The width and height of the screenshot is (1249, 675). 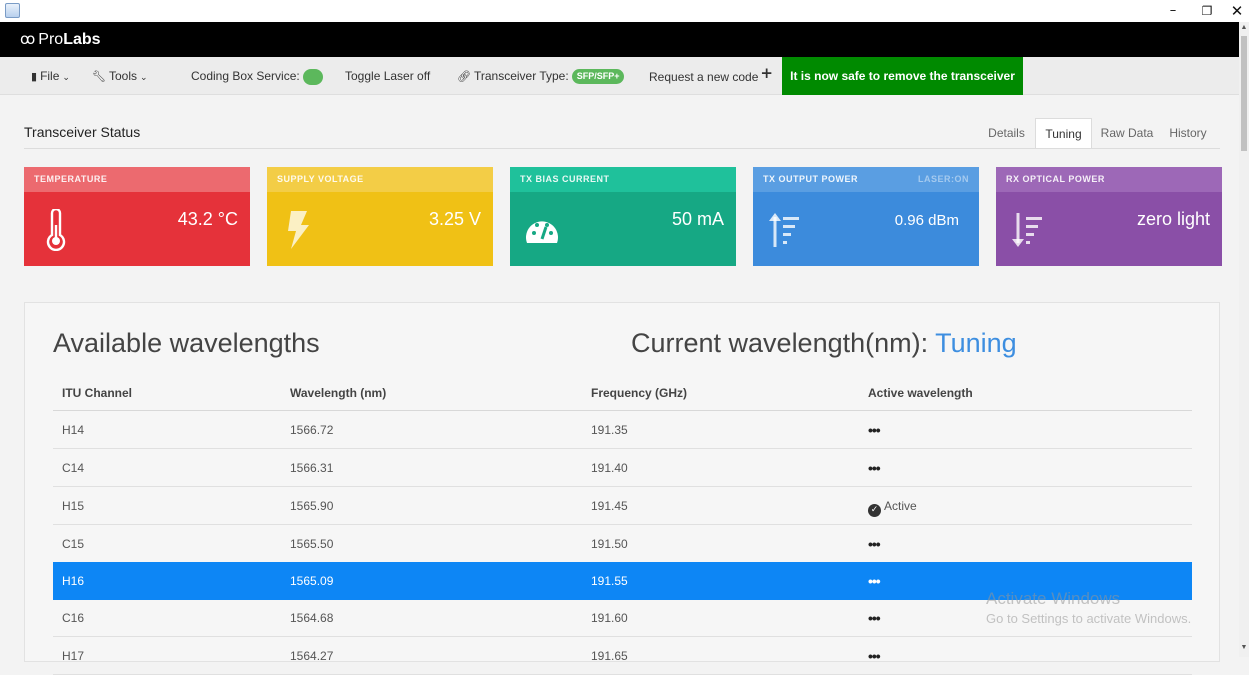 What do you see at coordinates (609, 430) in the screenshot?
I see `frequency-cell: 191.35` at bounding box center [609, 430].